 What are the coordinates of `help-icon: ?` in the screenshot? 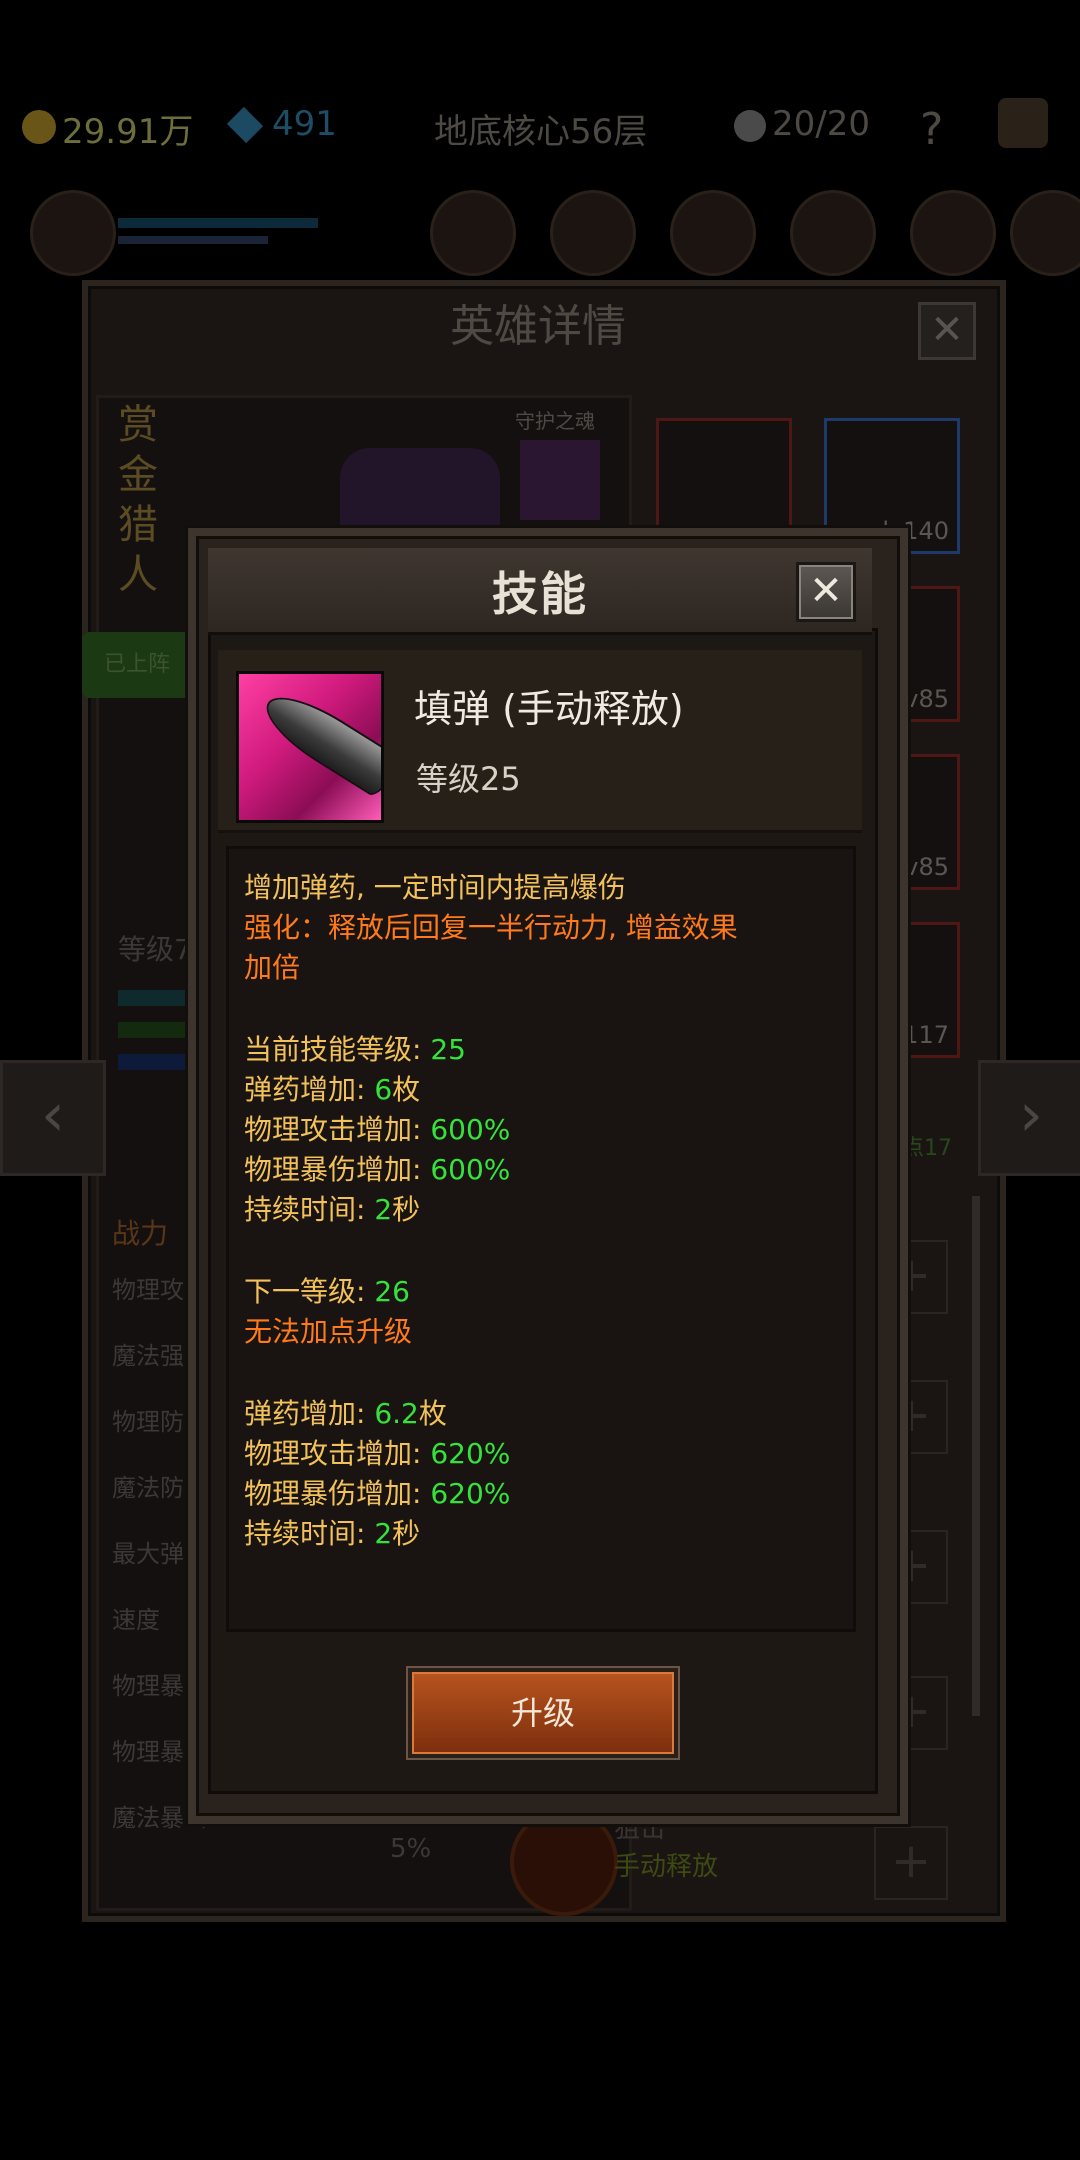 It's located at (931, 129).